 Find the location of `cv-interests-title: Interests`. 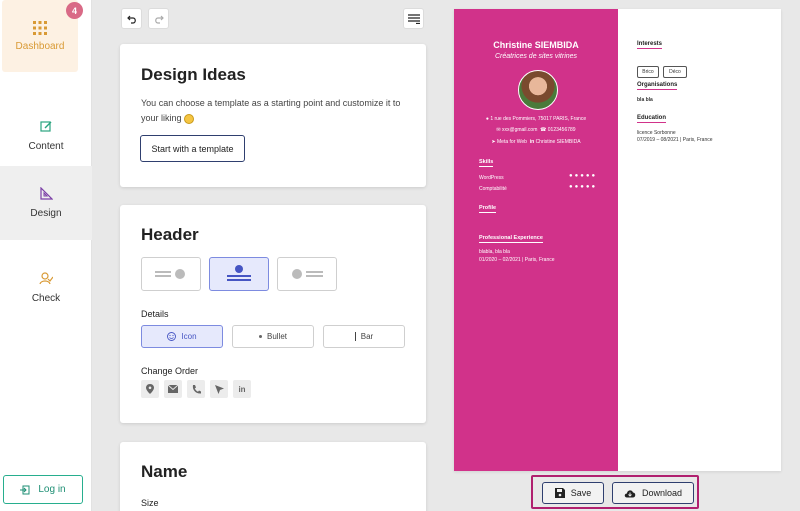

cv-interests-title: Interests is located at coordinates (650, 45).